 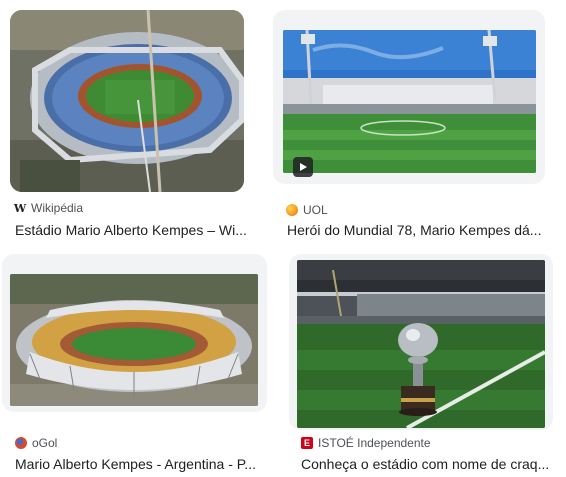 I want to click on source-name: oGol, so click(x=45, y=443).